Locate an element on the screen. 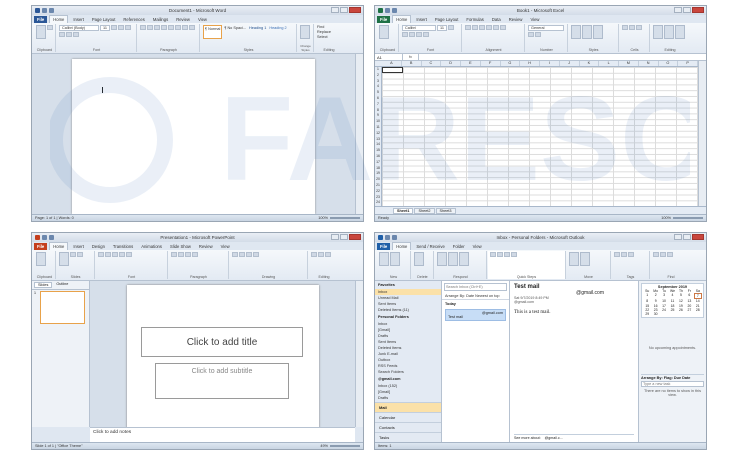 The width and height of the screenshot is (738, 458). column-header: H is located at coordinates (530, 63).